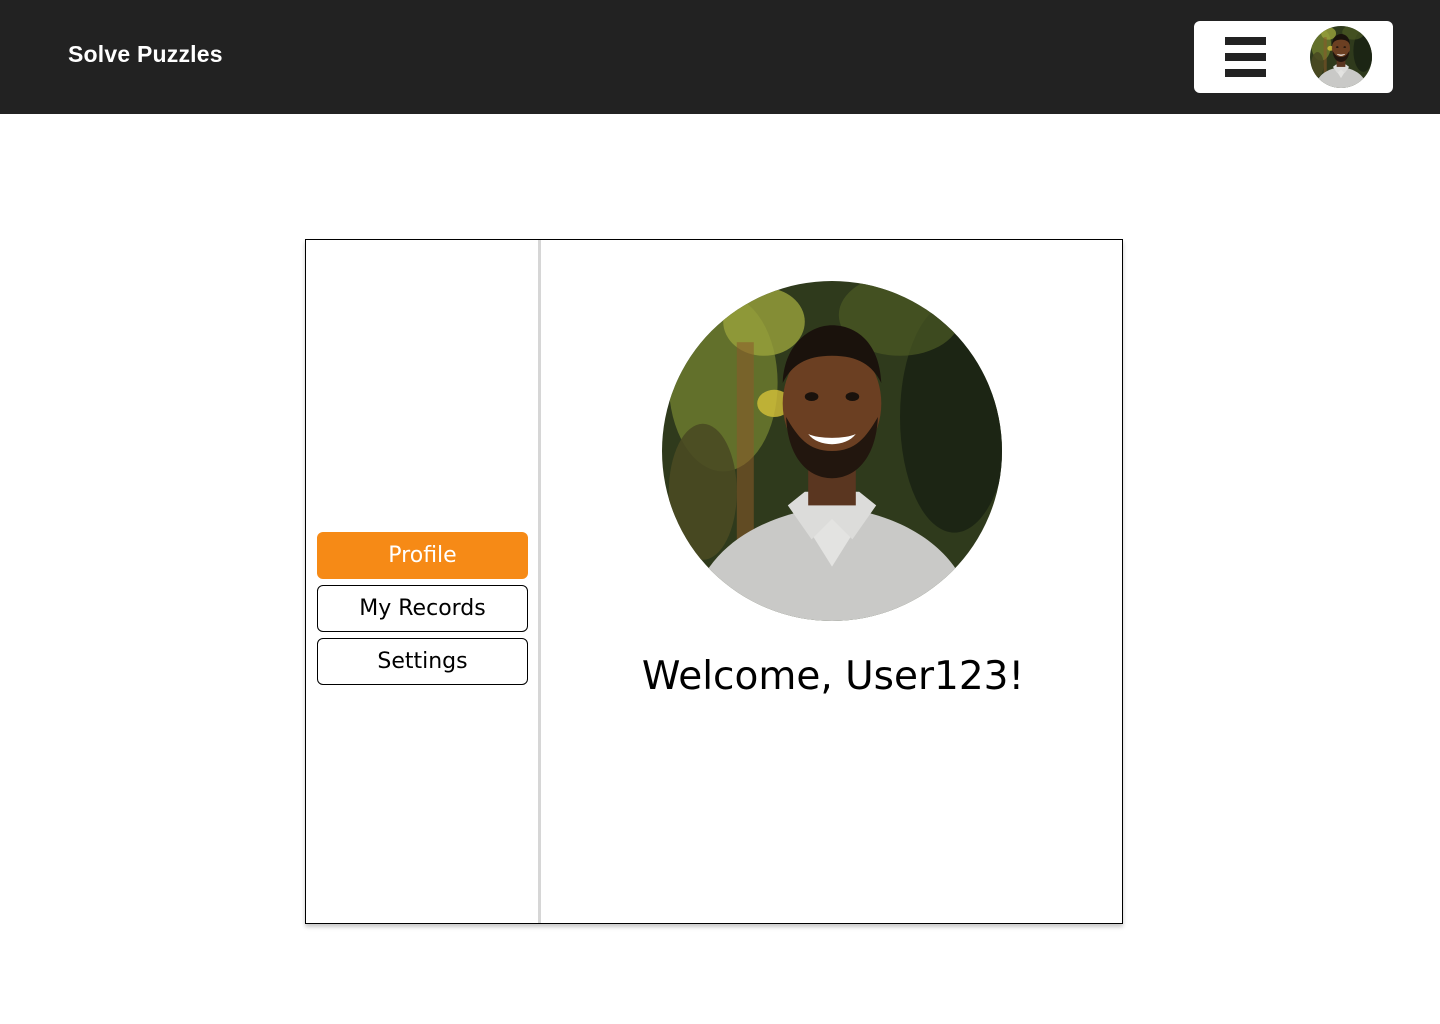  What do you see at coordinates (720, 57) in the screenshot?
I see `top-navigation-bar: Solve Puzzles` at bounding box center [720, 57].